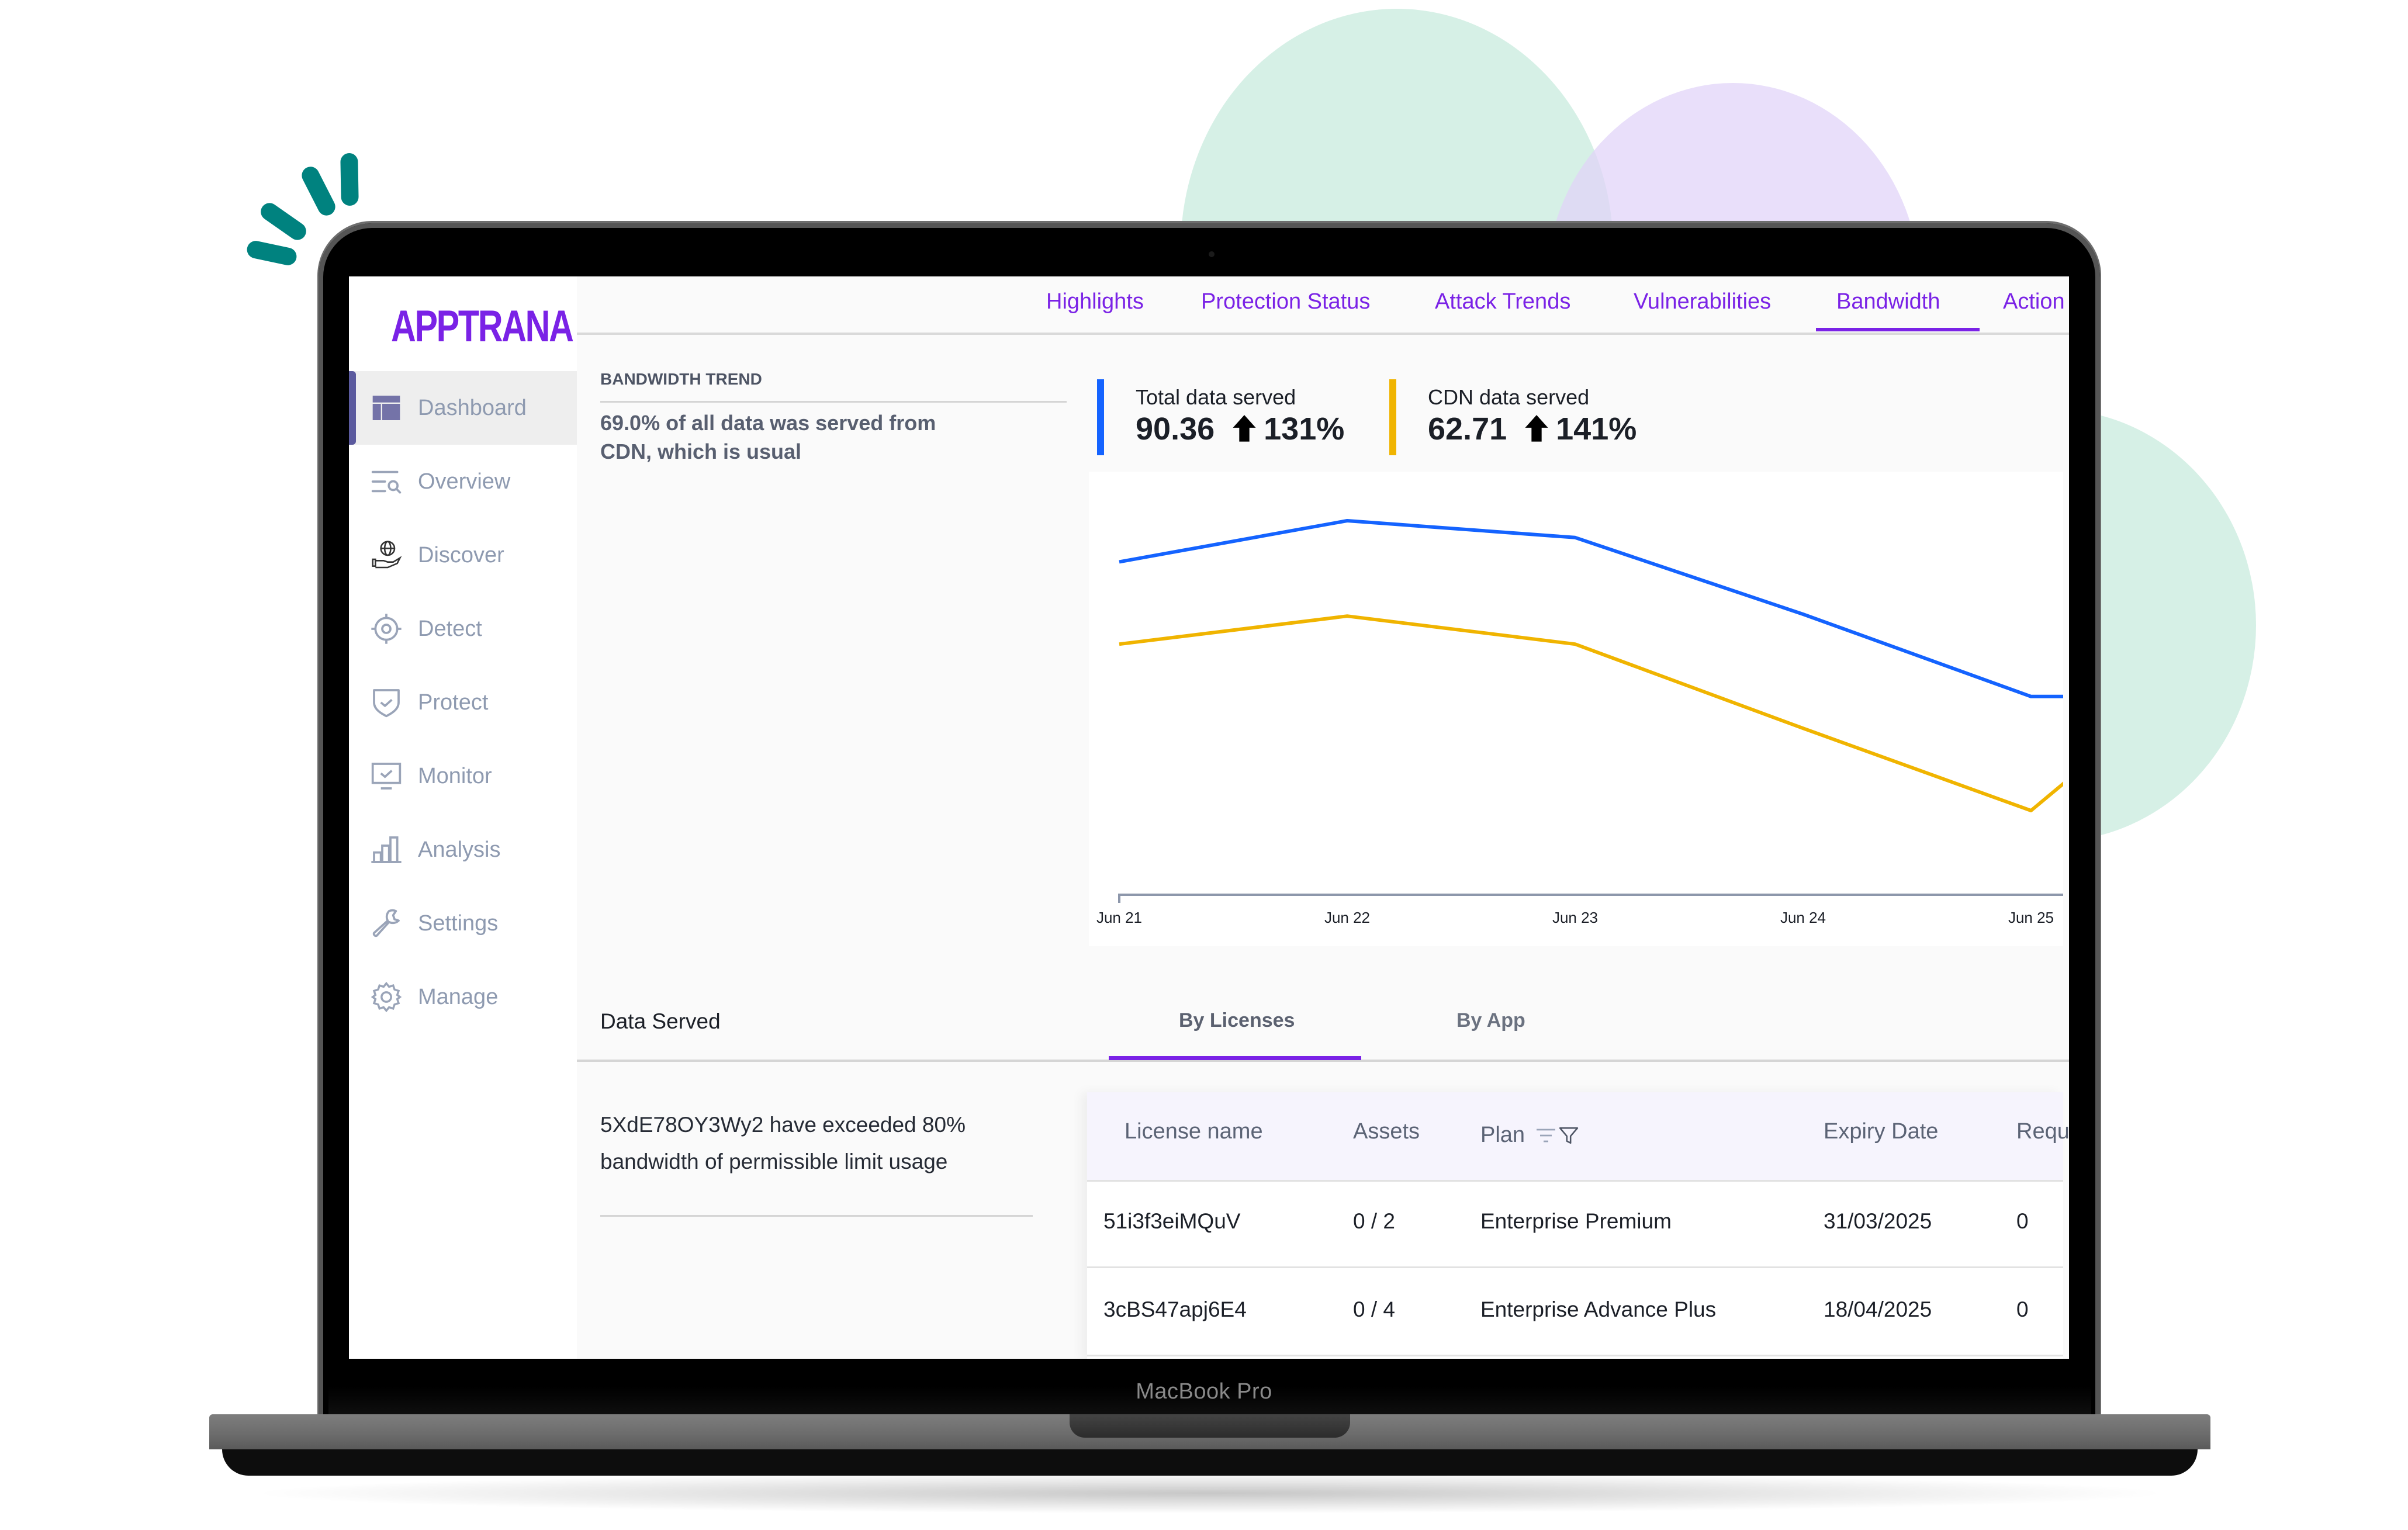 Image resolution: width=2408 pixels, height=1530 pixels. Describe the element at coordinates (1386, 1131) in the screenshot. I see `column-header-assets: Assets` at that location.